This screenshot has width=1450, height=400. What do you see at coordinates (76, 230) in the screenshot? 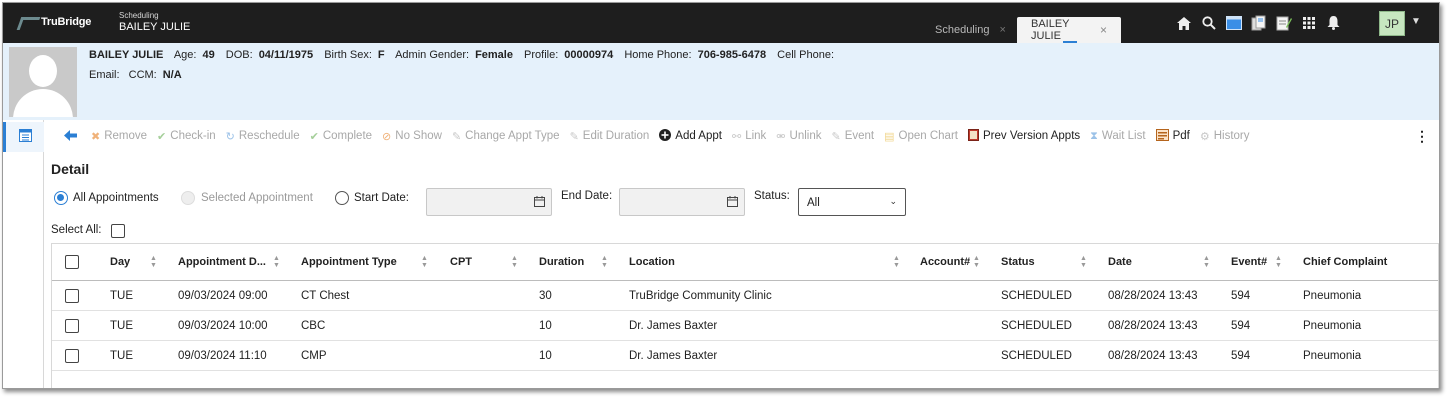
I see `select-all-label: Select All:` at bounding box center [76, 230].